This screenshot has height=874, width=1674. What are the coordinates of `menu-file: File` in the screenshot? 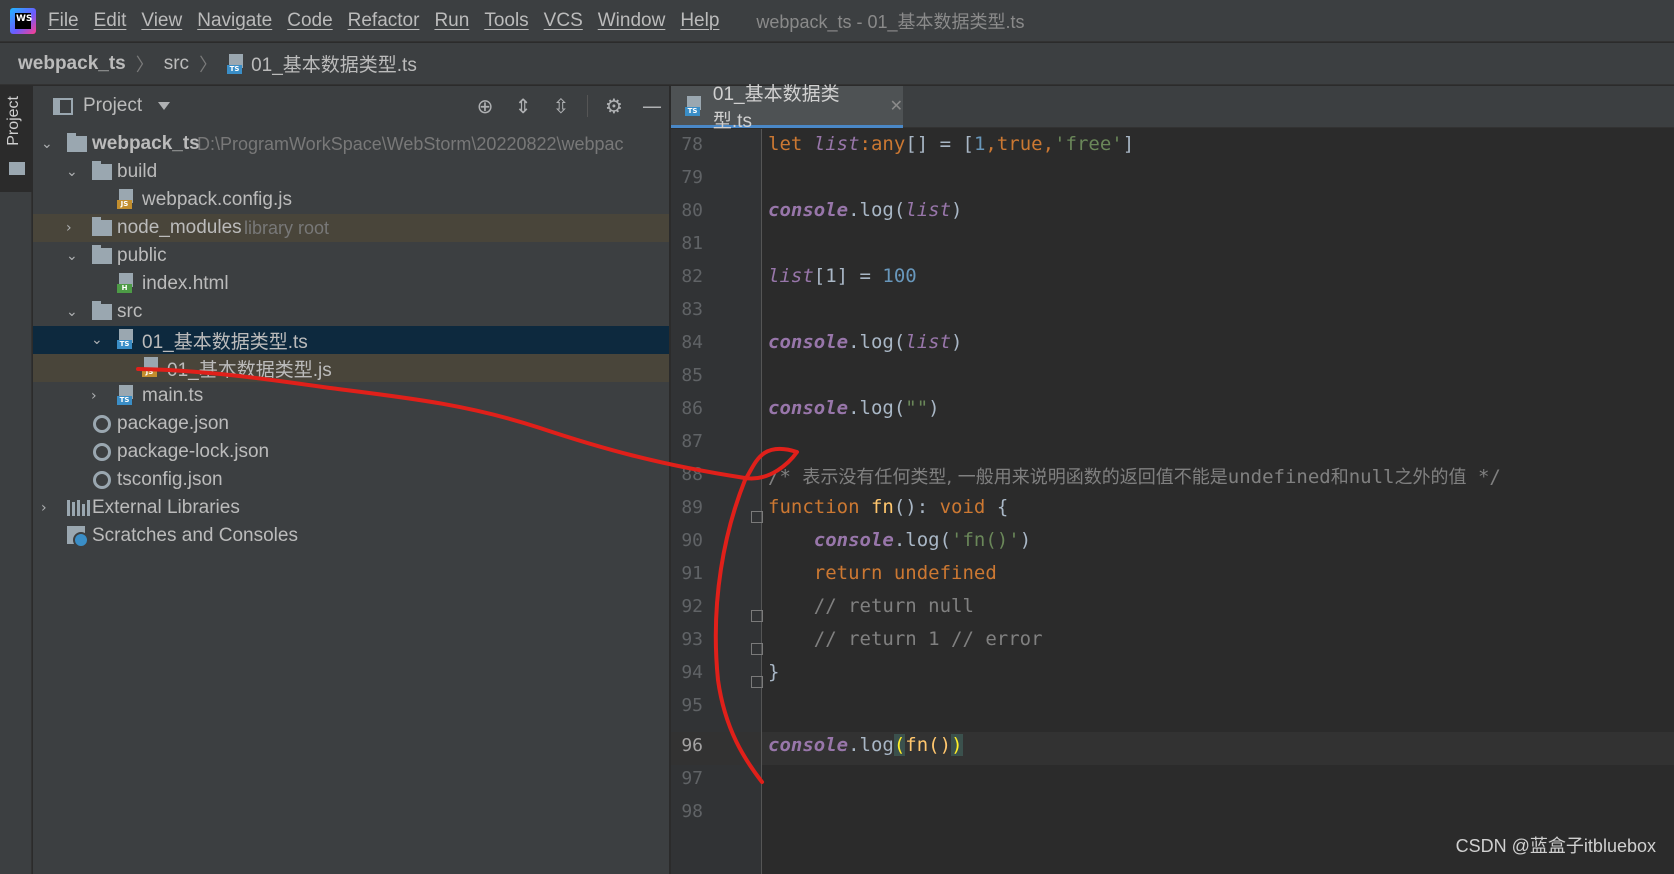 It's located at (63, 21).